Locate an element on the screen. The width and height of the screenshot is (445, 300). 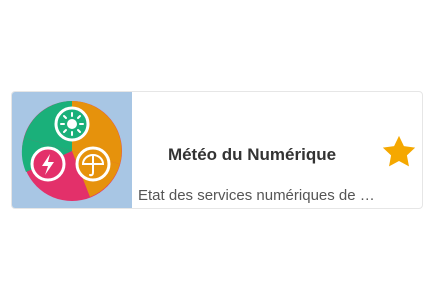
sun-icon is located at coordinates (72, 124).